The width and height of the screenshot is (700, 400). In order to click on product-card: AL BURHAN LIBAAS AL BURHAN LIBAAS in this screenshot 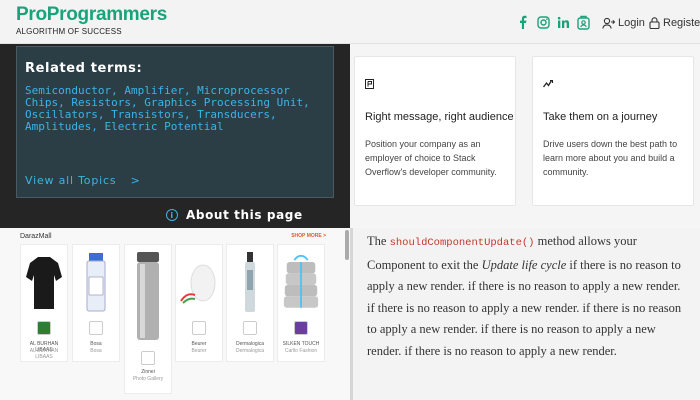, I will do `click(44, 303)`.